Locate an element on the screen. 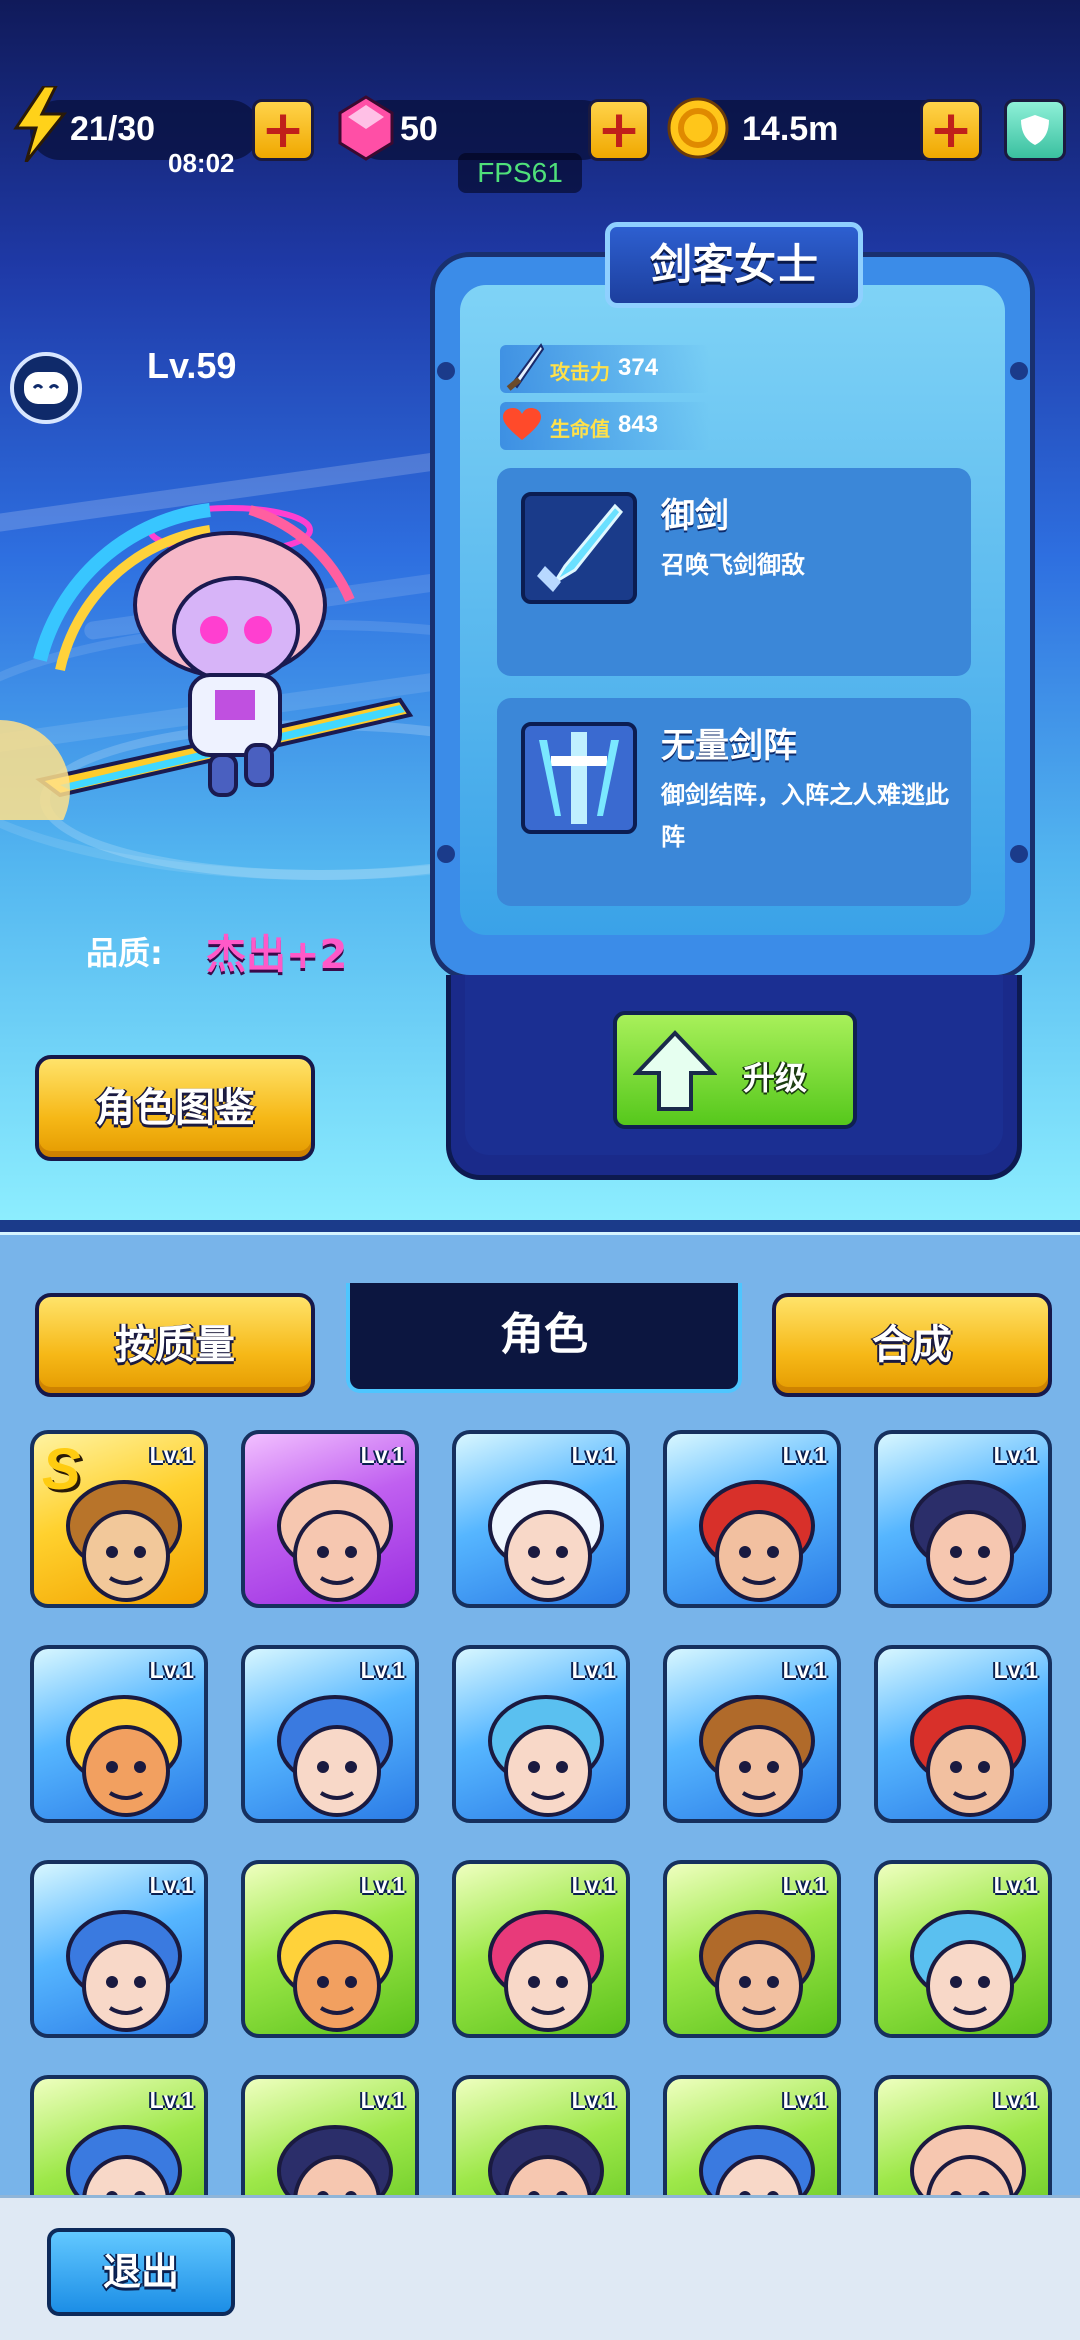  flying-sword-icon is located at coordinates (579, 548).